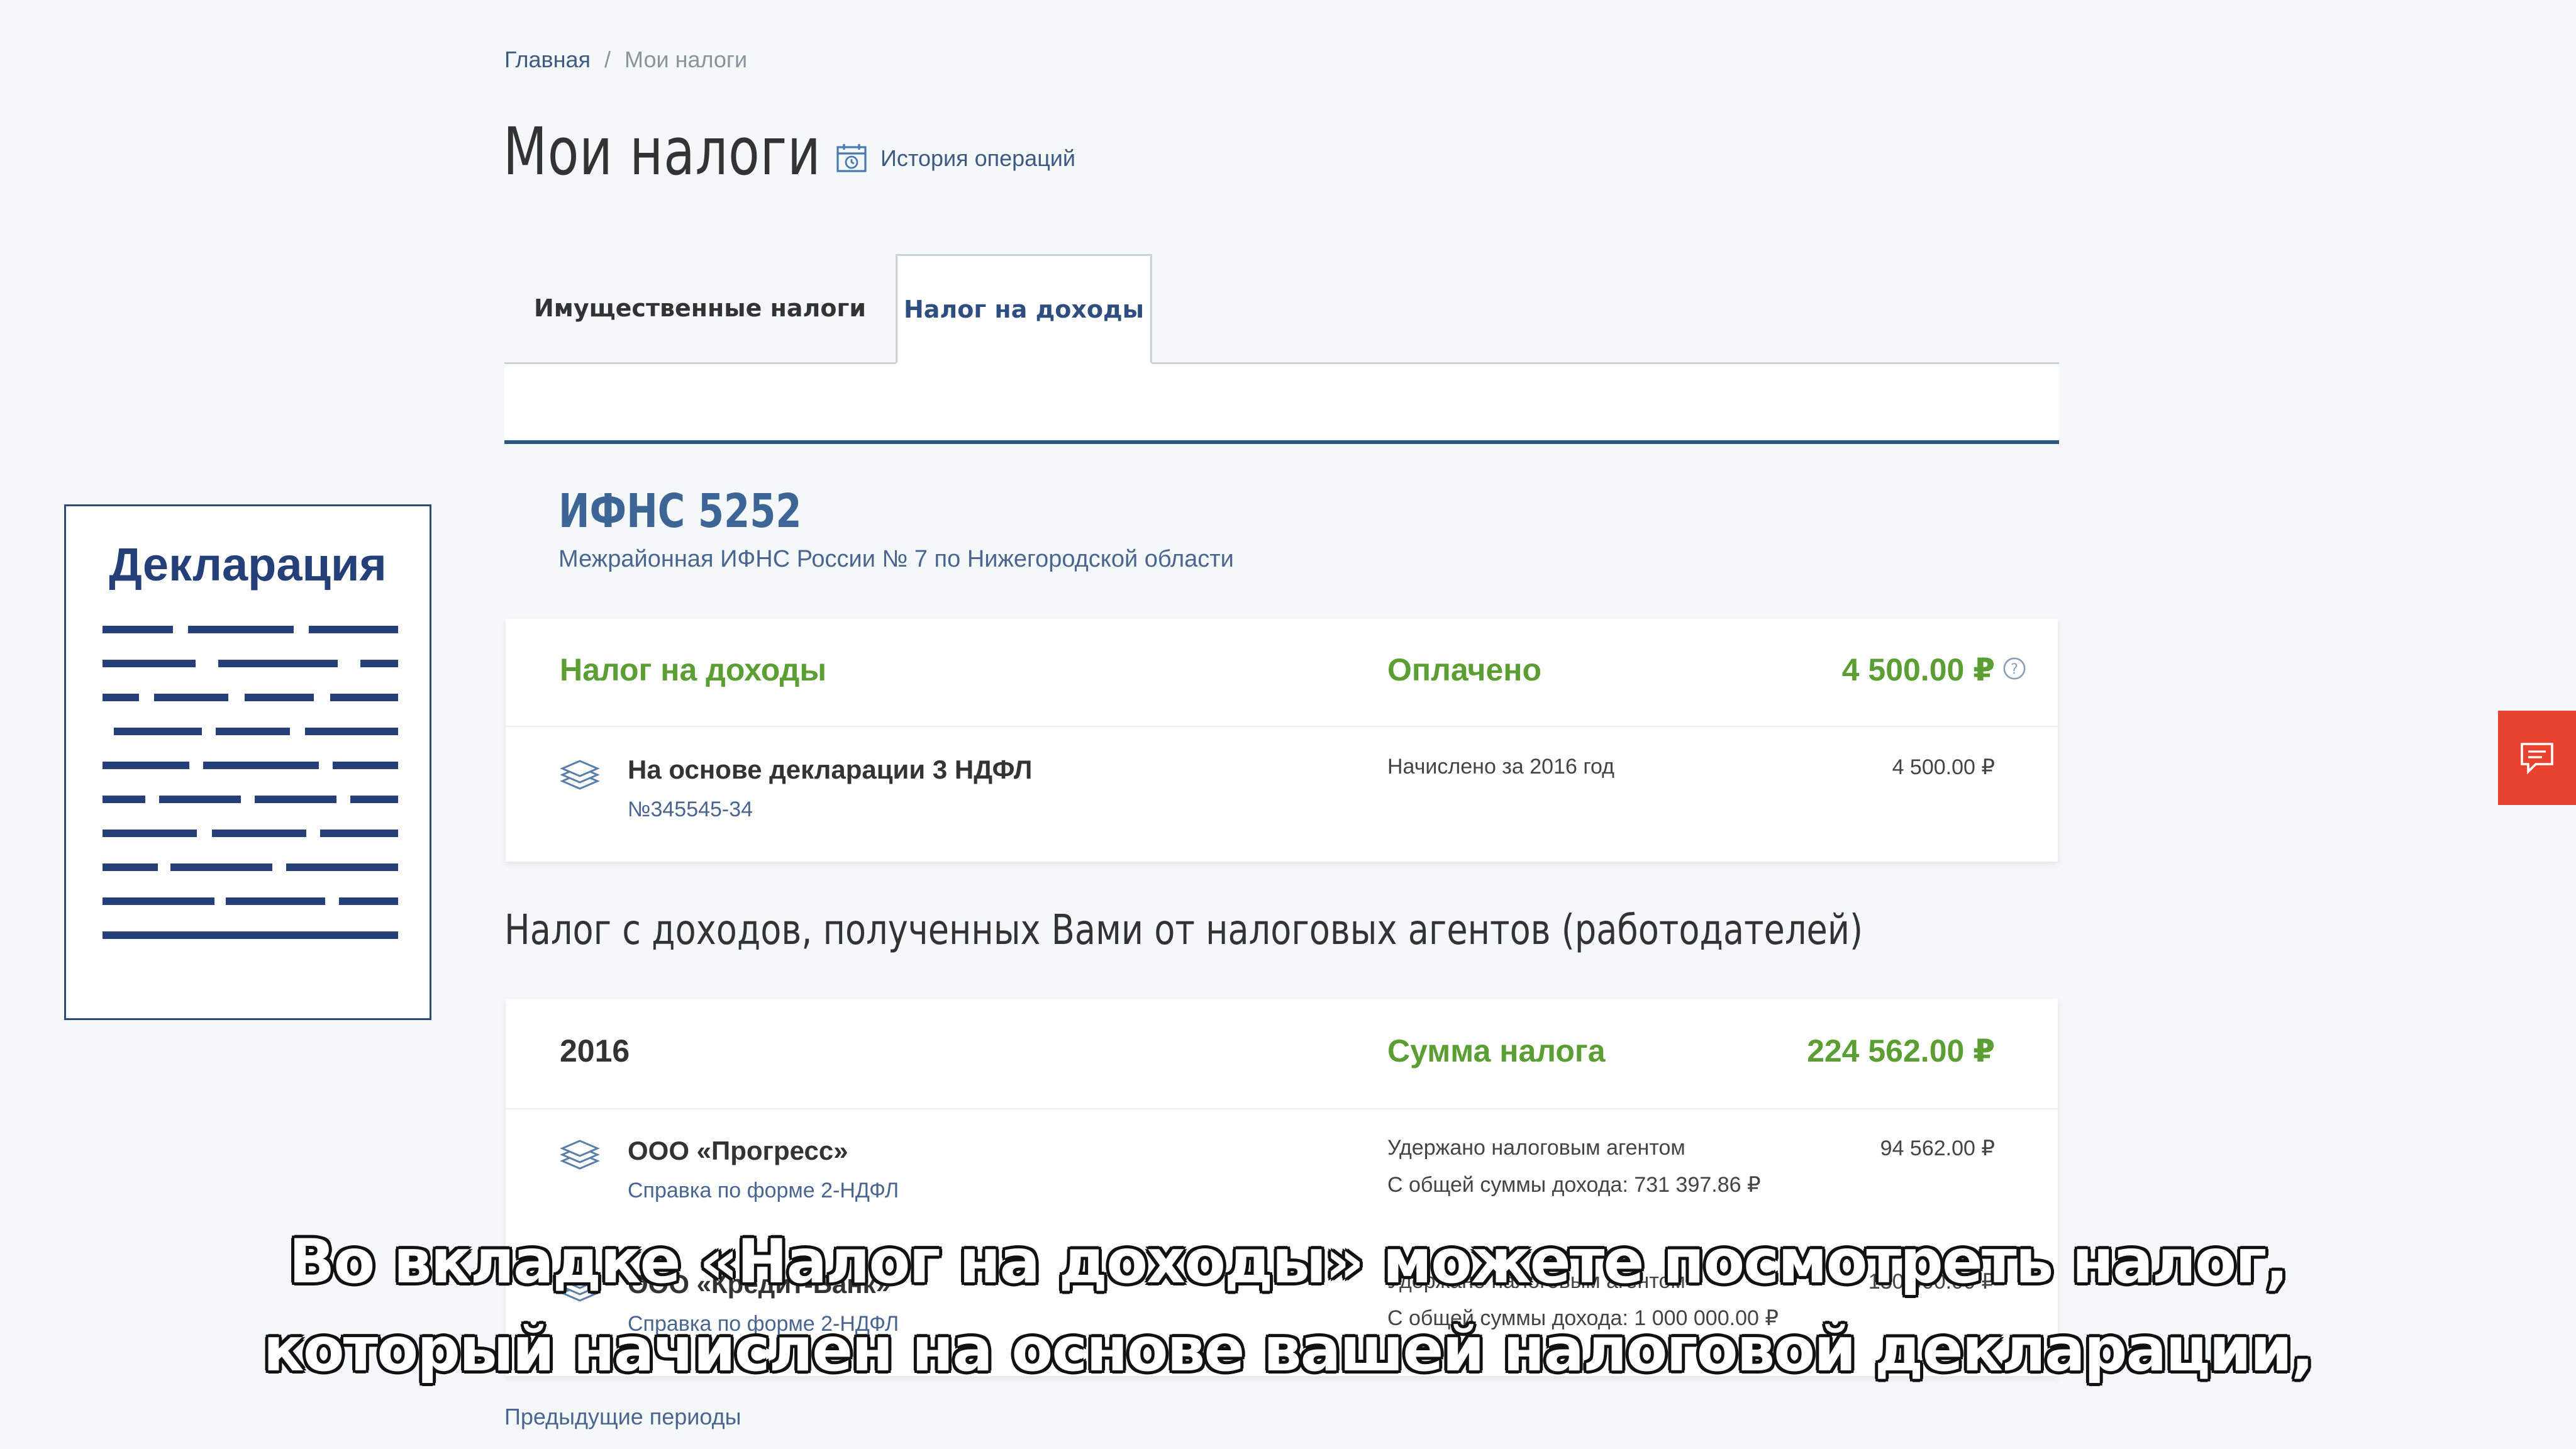  Describe the element at coordinates (1918, 669) in the screenshot. I see `income-tax-amount: 4 500.00 ₽` at that location.